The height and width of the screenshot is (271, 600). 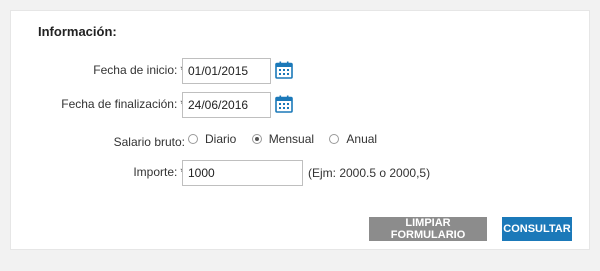 What do you see at coordinates (256, 139) in the screenshot?
I see `radio-mensual` at bounding box center [256, 139].